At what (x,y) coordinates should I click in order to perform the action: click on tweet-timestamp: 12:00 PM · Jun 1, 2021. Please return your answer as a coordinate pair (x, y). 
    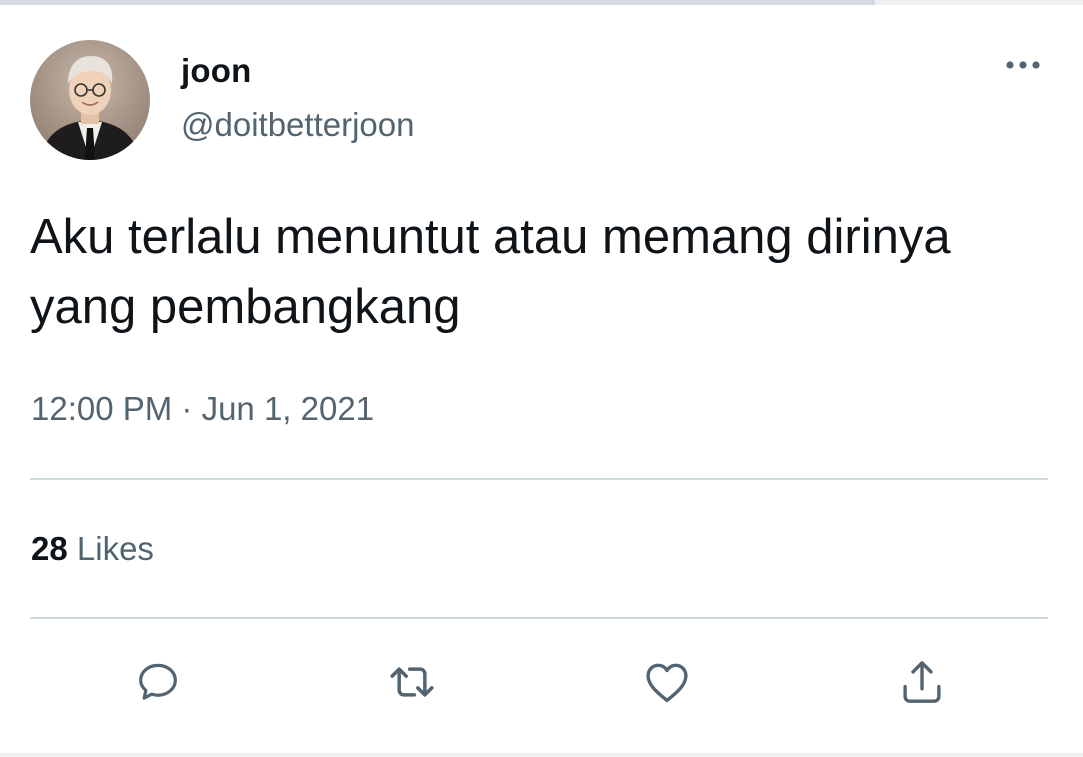
    Looking at the image, I should click on (202, 409).